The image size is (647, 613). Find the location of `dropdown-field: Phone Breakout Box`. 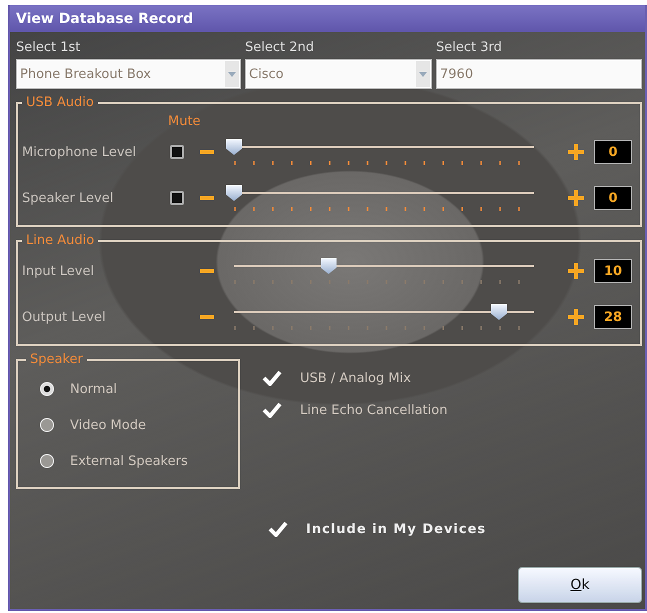

dropdown-field: Phone Breakout Box is located at coordinates (128, 74).